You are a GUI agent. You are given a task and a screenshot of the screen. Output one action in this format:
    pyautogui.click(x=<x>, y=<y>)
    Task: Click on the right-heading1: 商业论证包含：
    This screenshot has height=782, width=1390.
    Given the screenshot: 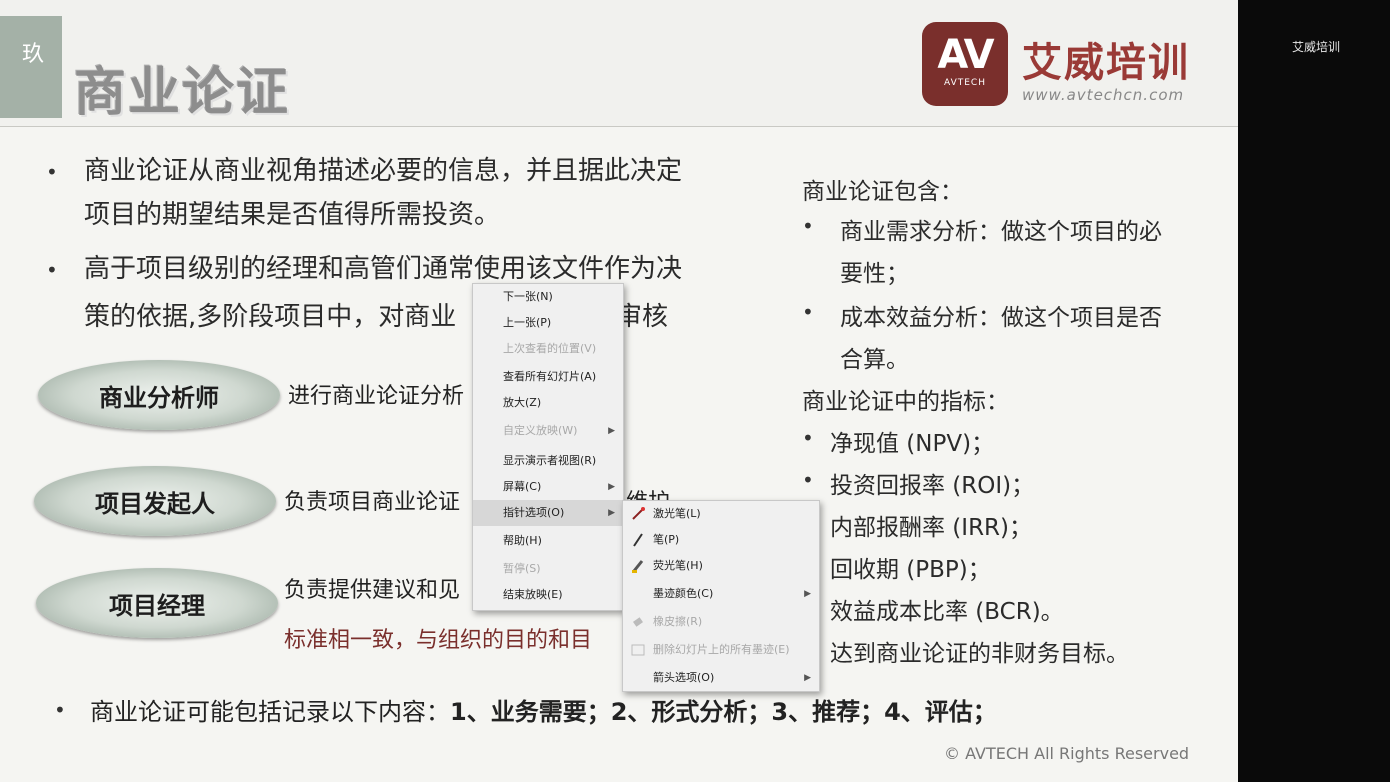 What is the action you would take?
    pyautogui.click(x=882, y=192)
    